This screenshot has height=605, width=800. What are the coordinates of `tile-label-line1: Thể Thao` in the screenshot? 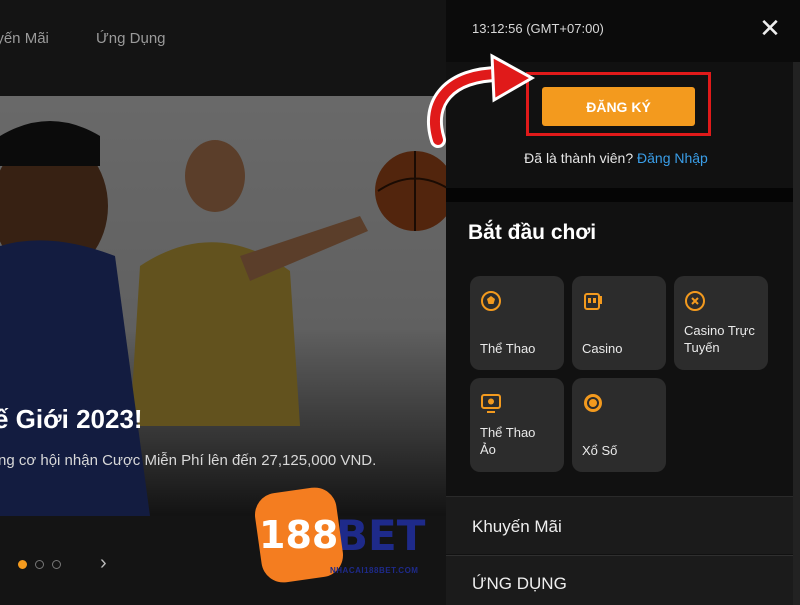 It's located at (508, 432).